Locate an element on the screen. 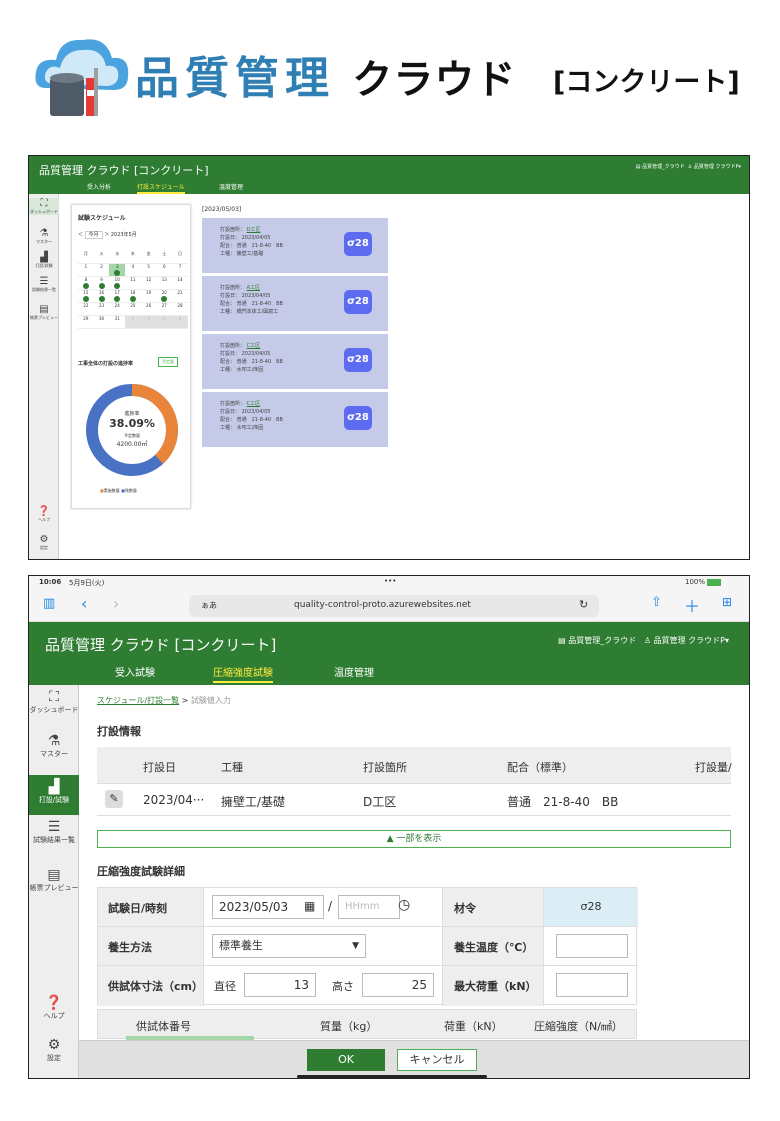 This screenshot has height=1121, width=780. calendar-day: 28 is located at coordinates (180, 309).